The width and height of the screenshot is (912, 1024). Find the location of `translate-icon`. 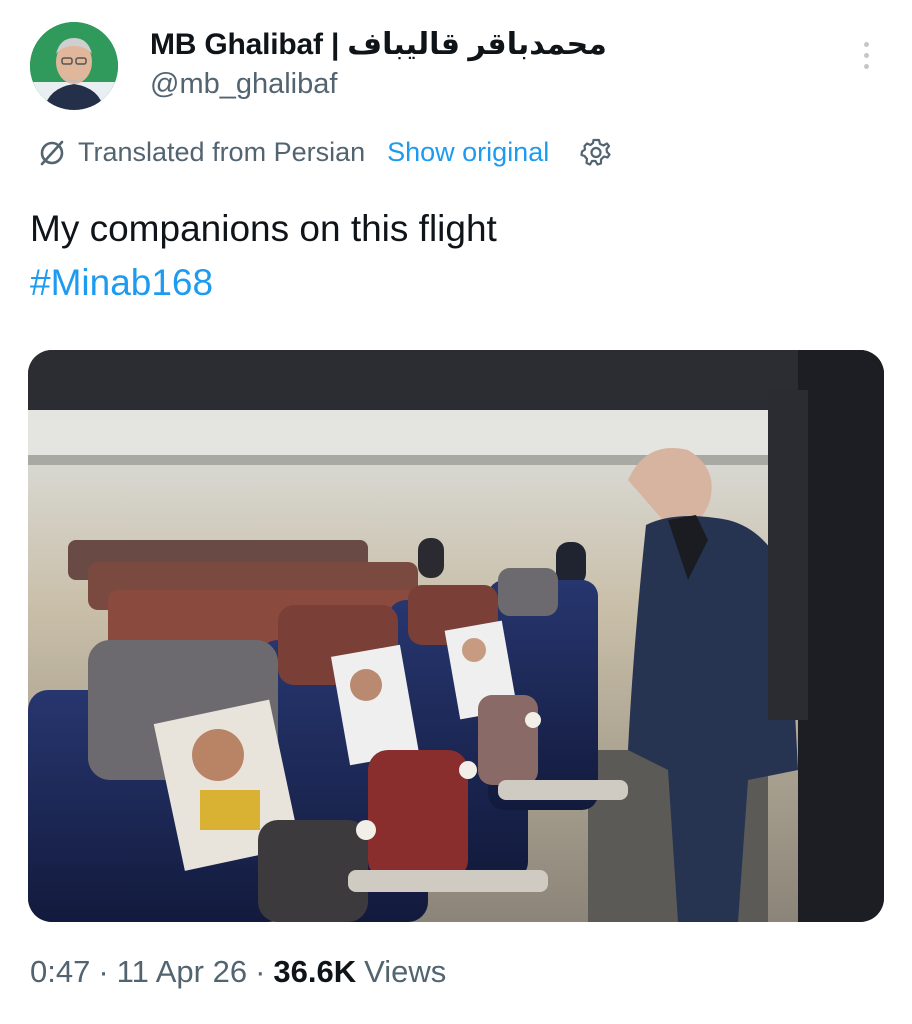

translate-icon is located at coordinates (52, 153).